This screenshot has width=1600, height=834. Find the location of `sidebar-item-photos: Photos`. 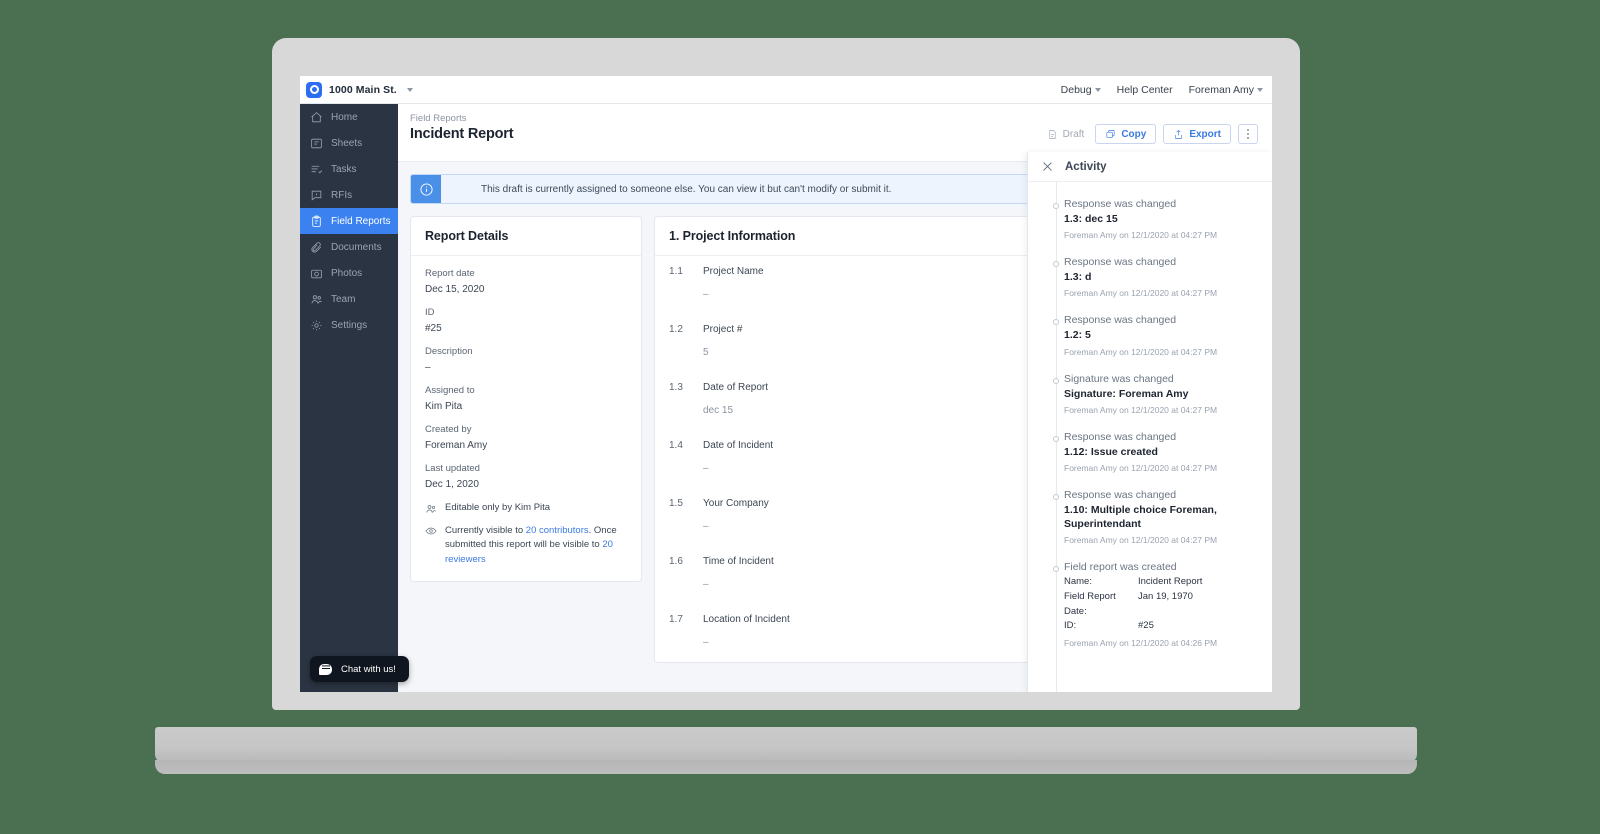

sidebar-item-photos: Photos is located at coordinates (349, 273).